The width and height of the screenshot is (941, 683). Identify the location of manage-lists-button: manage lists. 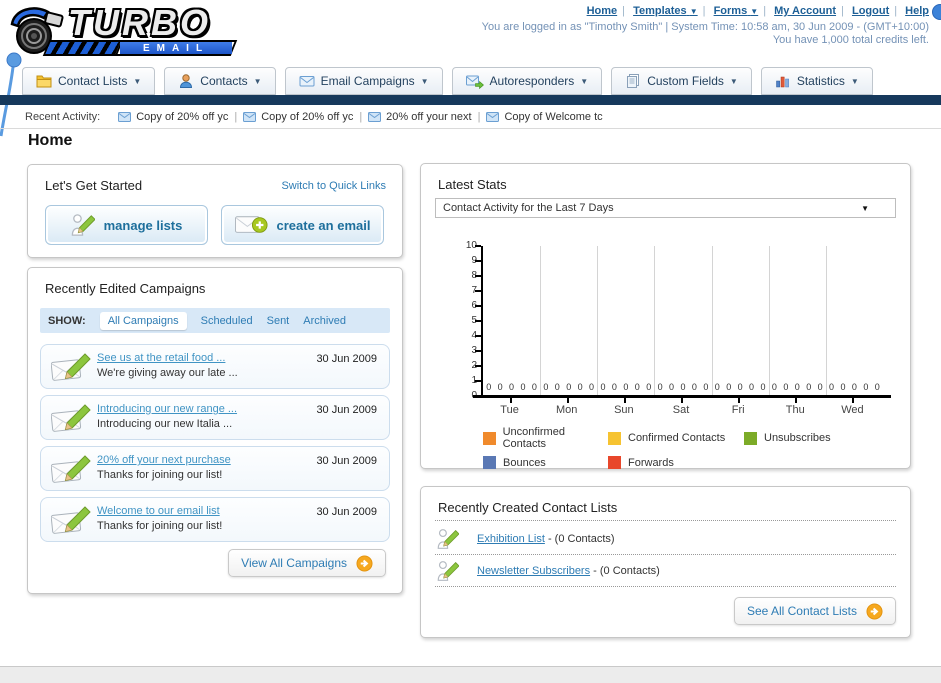
(126, 225).